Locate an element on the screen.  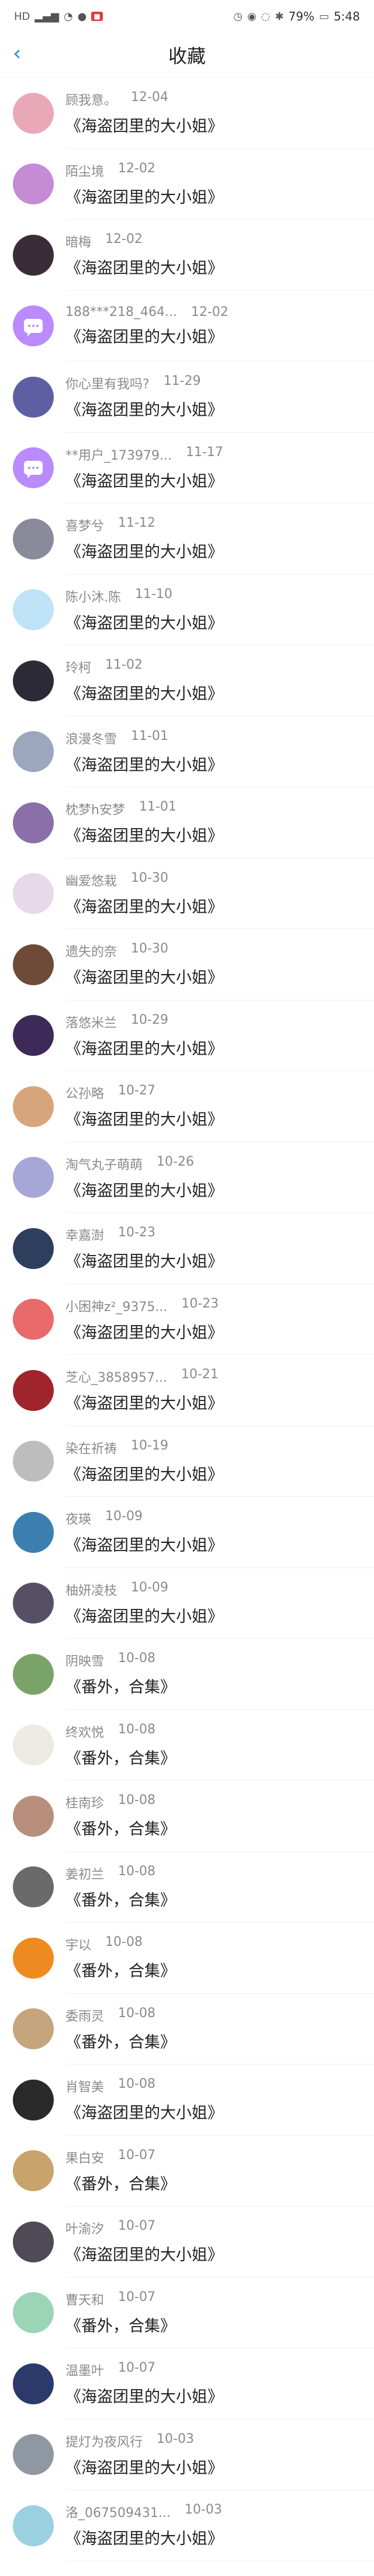
user-name: 公孙略 is located at coordinates (84, 1092).